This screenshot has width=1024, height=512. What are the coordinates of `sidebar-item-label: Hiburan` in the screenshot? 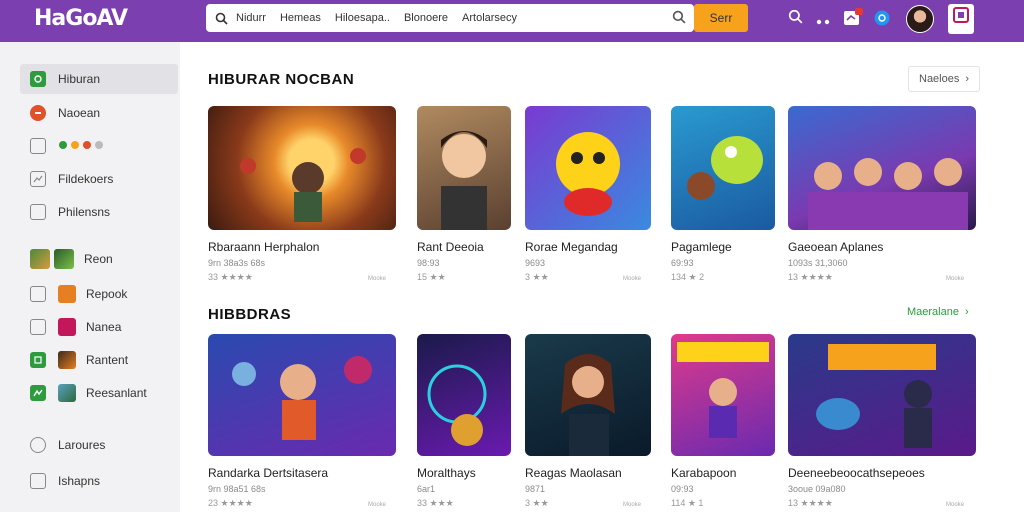 It's located at (79, 79).